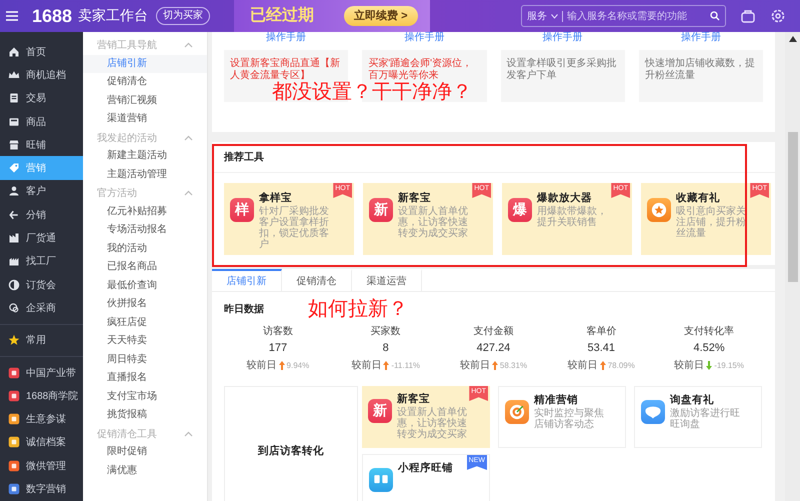 Image resolution: width=800 pixels, height=501 pixels. I want to click on sidebar-item: 首页, so click(41, 52).